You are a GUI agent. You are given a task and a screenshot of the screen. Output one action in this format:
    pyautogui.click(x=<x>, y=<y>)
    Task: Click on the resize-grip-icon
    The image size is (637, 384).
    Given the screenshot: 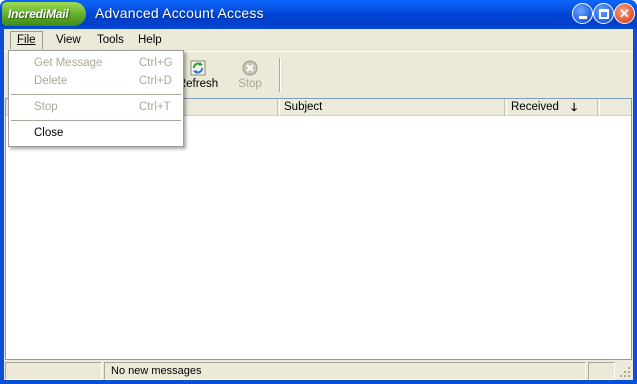 What is the action you would take?
    pyautogui.click(x=625, y=372)
    